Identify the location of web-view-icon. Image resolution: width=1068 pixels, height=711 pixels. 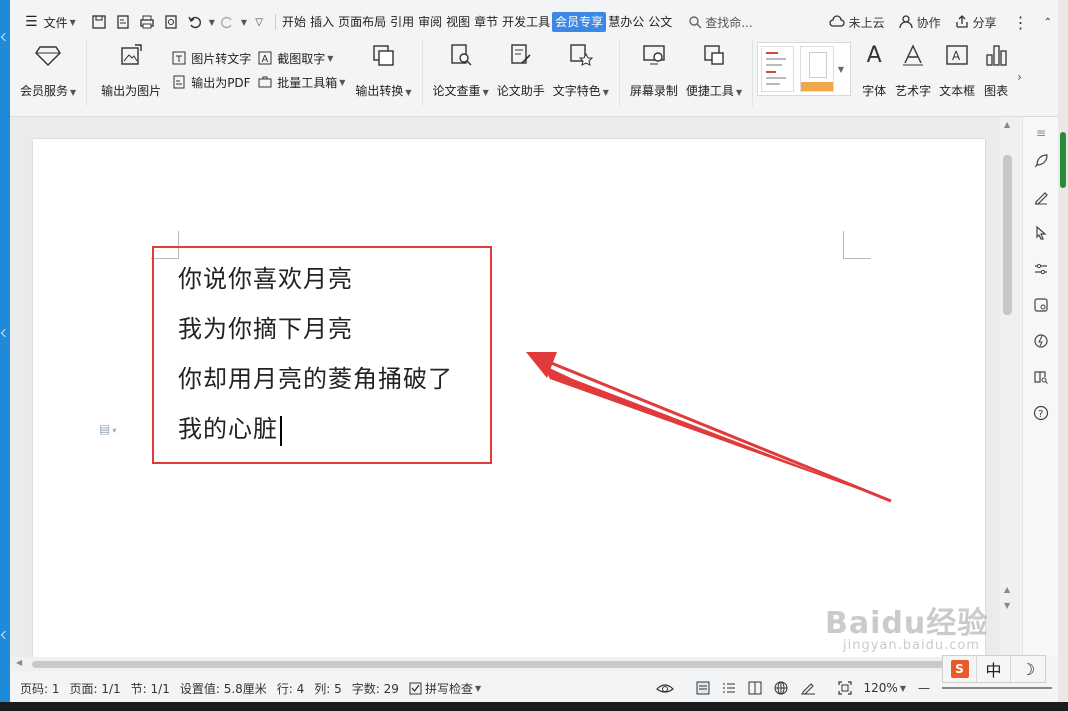
(781, 688).